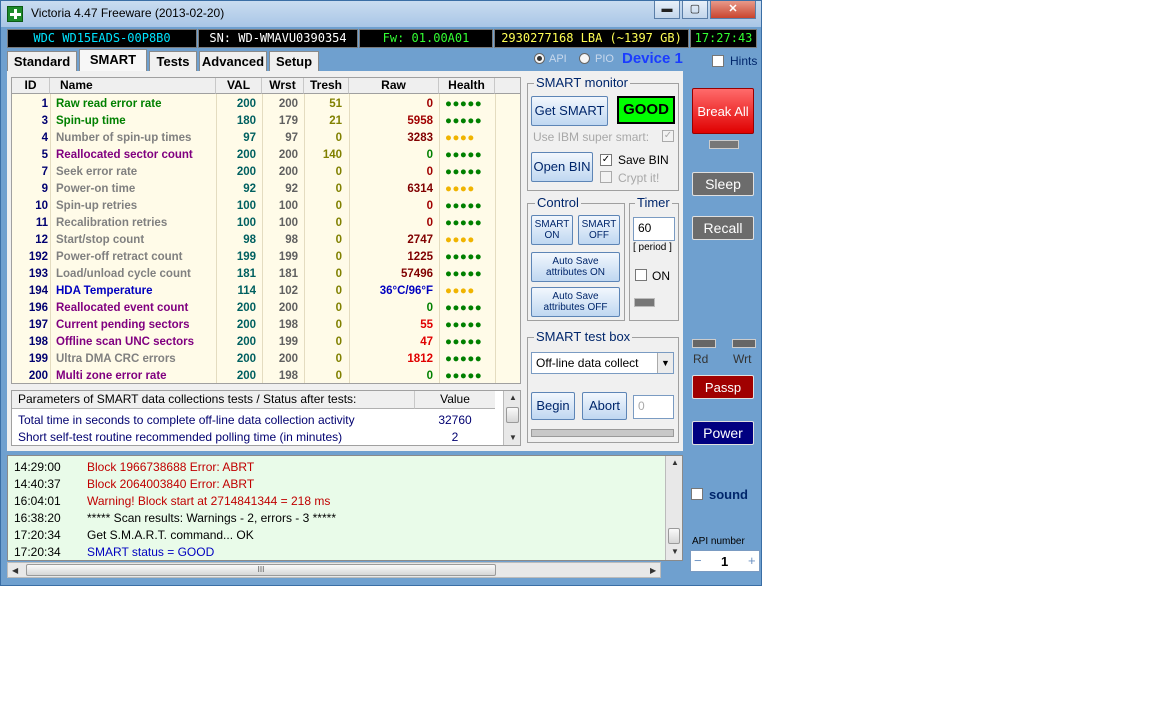 This screenshot has height=720, width=1152. What do you see at coordinates (266, 325) in the screenshot?
I see `smart-attribute-row: 197 Current pending sectors 200 198 0 55 ●●●●●` at bounding box center [266, 325].